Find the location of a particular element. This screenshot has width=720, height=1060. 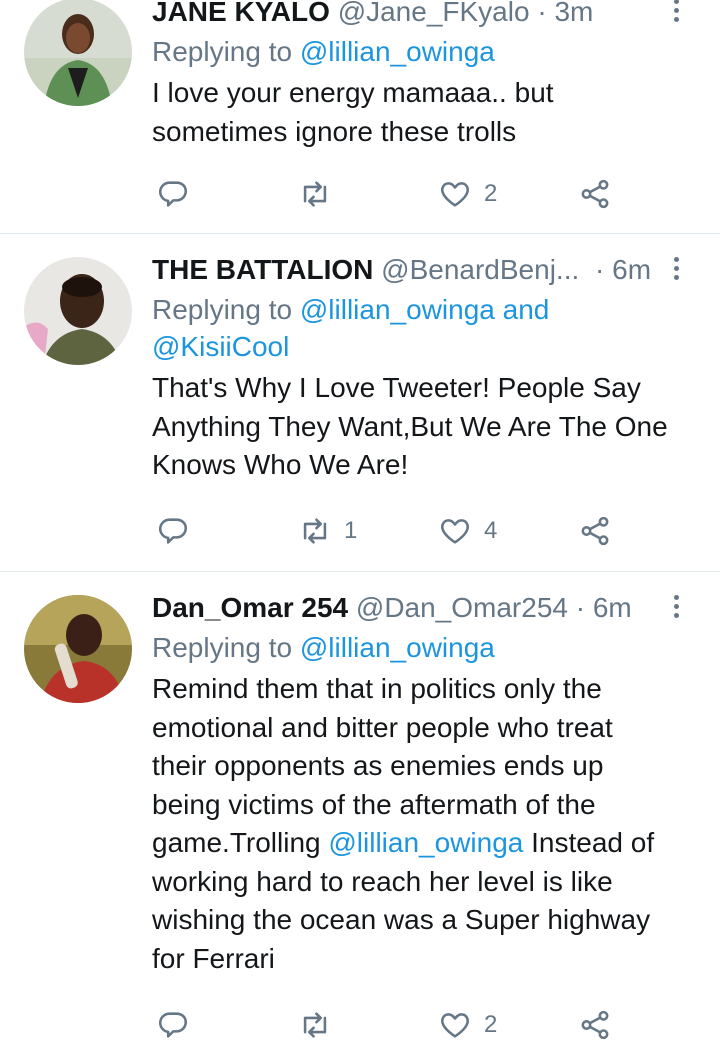

tweet-text-line: sometimes ignore these trolls is located at coordinates (334, 131).